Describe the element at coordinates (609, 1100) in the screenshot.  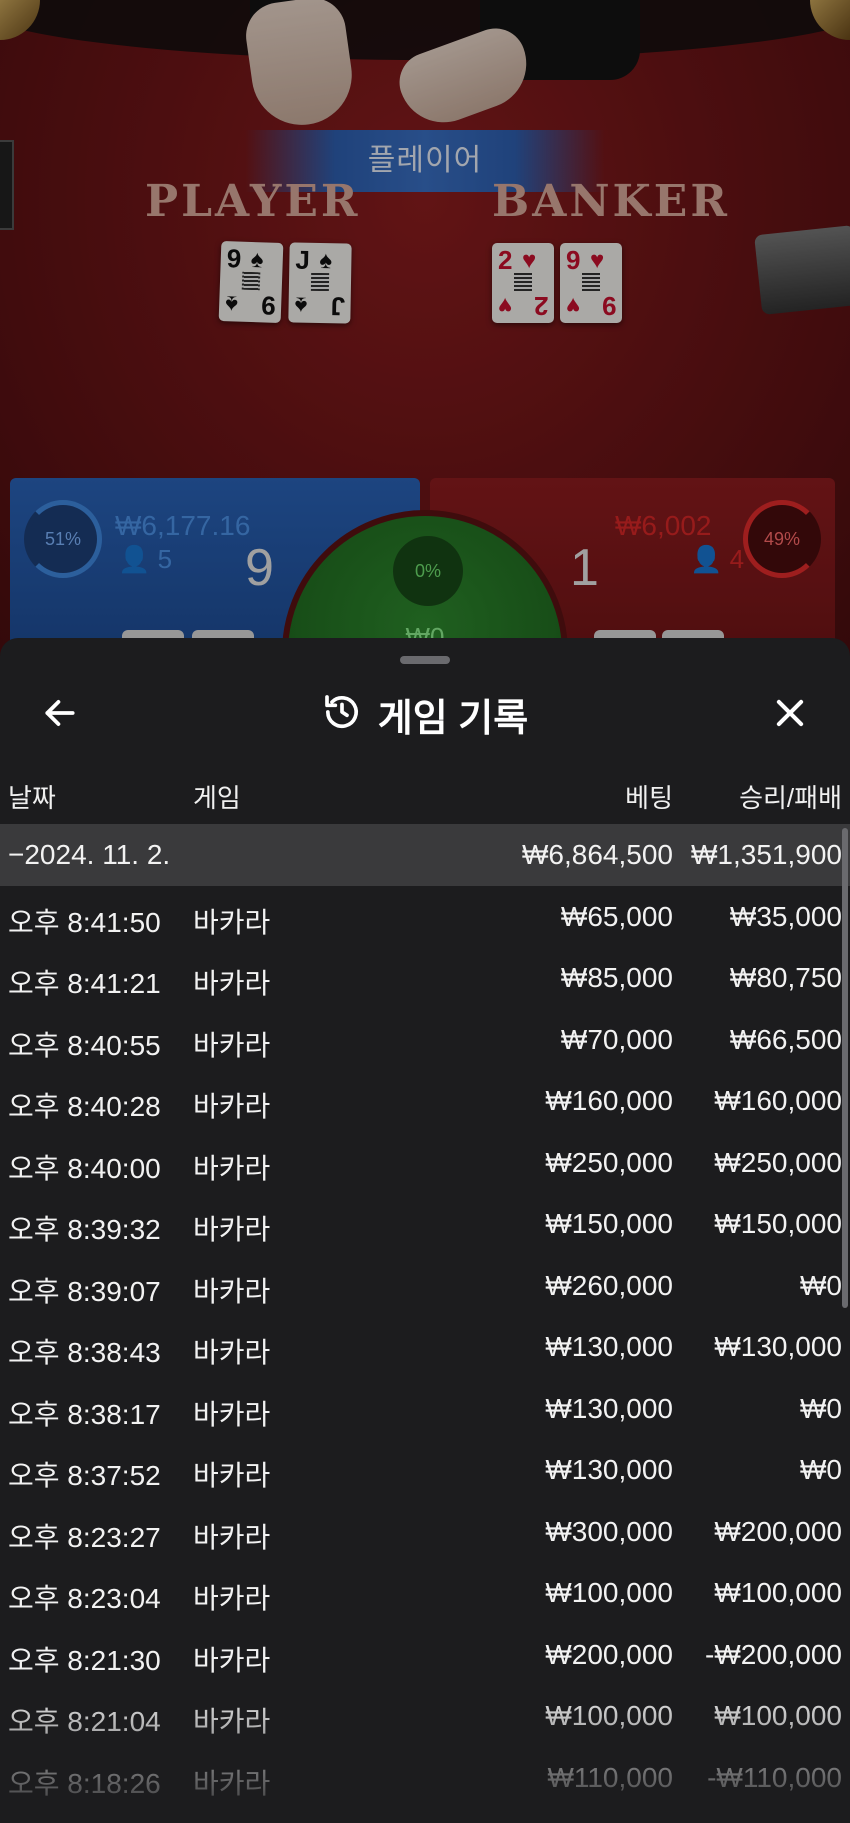
I see `row-bet: ₩160,000` at that location.